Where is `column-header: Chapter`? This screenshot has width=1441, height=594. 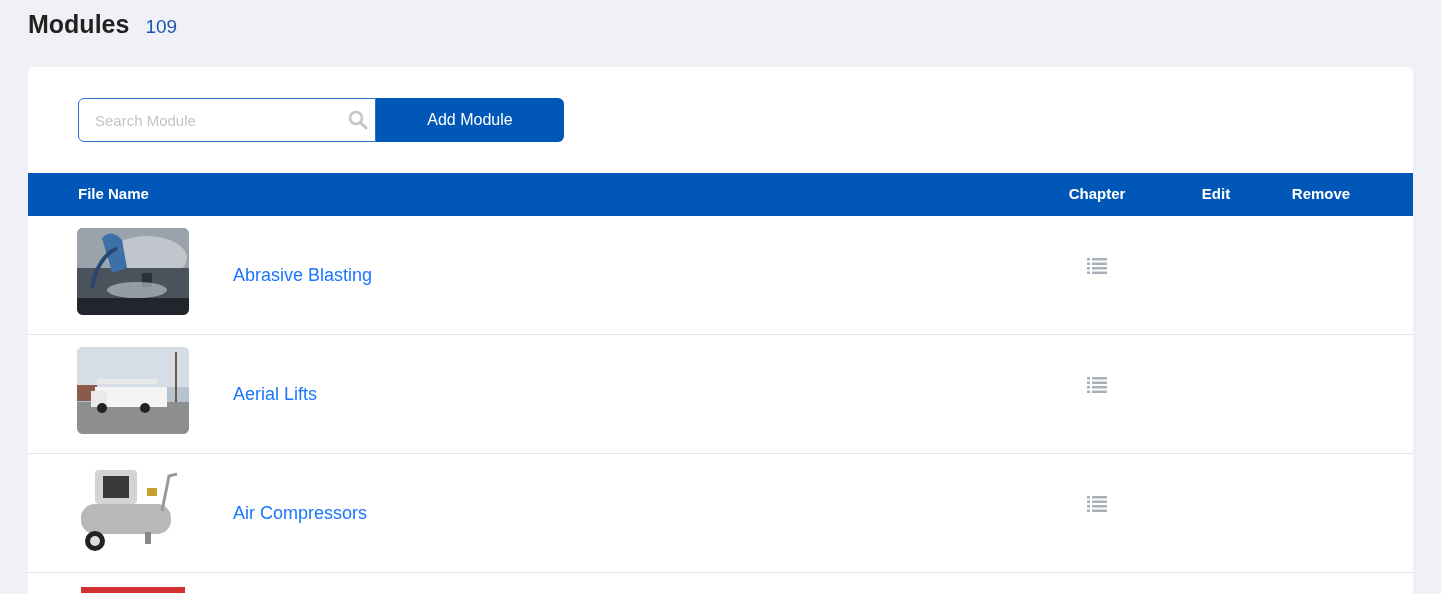
column-header: Chapter is located at coordinates (1097, 194).